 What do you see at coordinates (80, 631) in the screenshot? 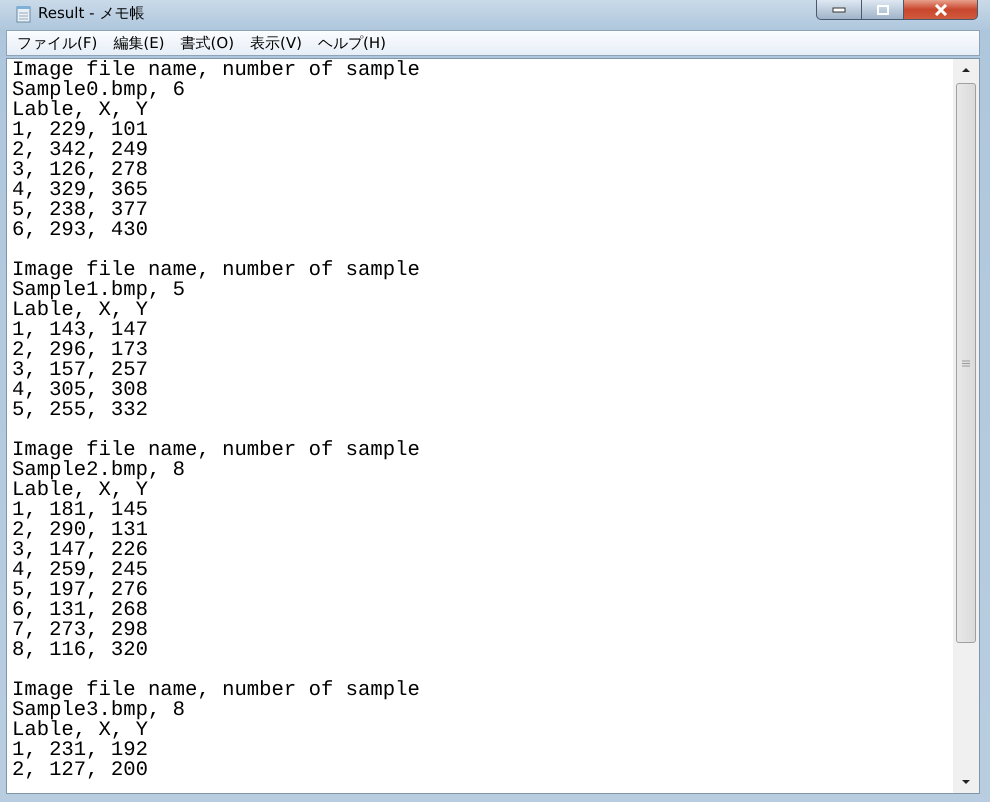
I see `text-line: 7, 273, 298` at bounding box center [80, 631].